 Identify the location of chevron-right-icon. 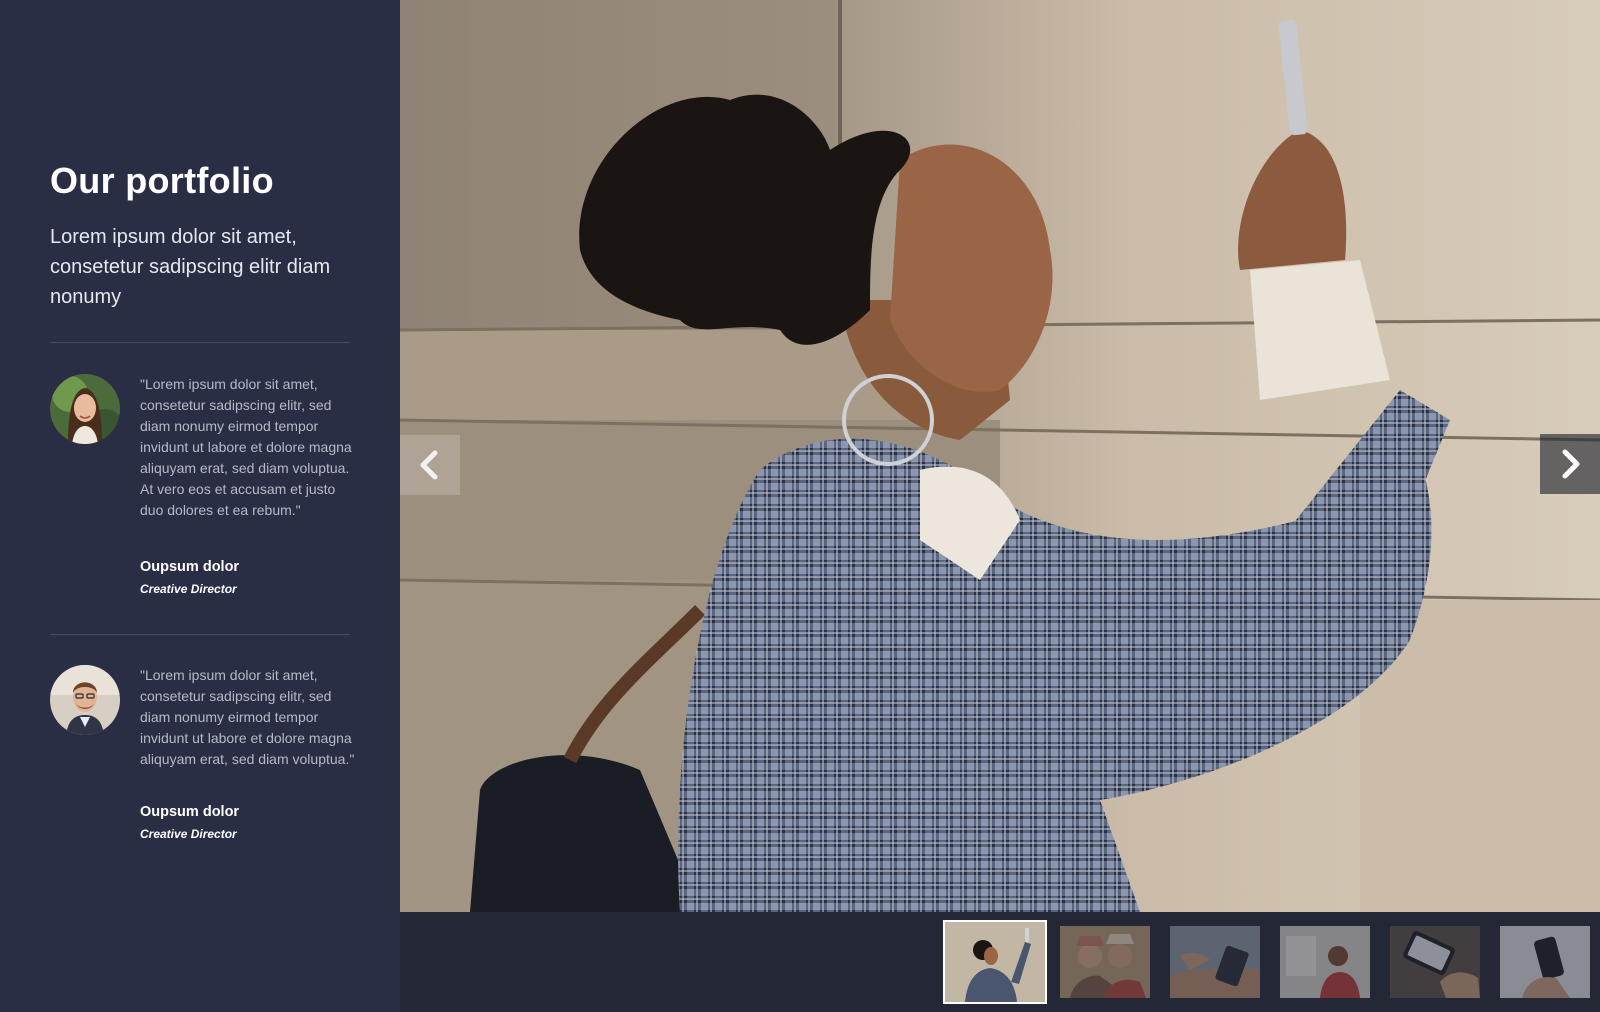
(1571, 464).